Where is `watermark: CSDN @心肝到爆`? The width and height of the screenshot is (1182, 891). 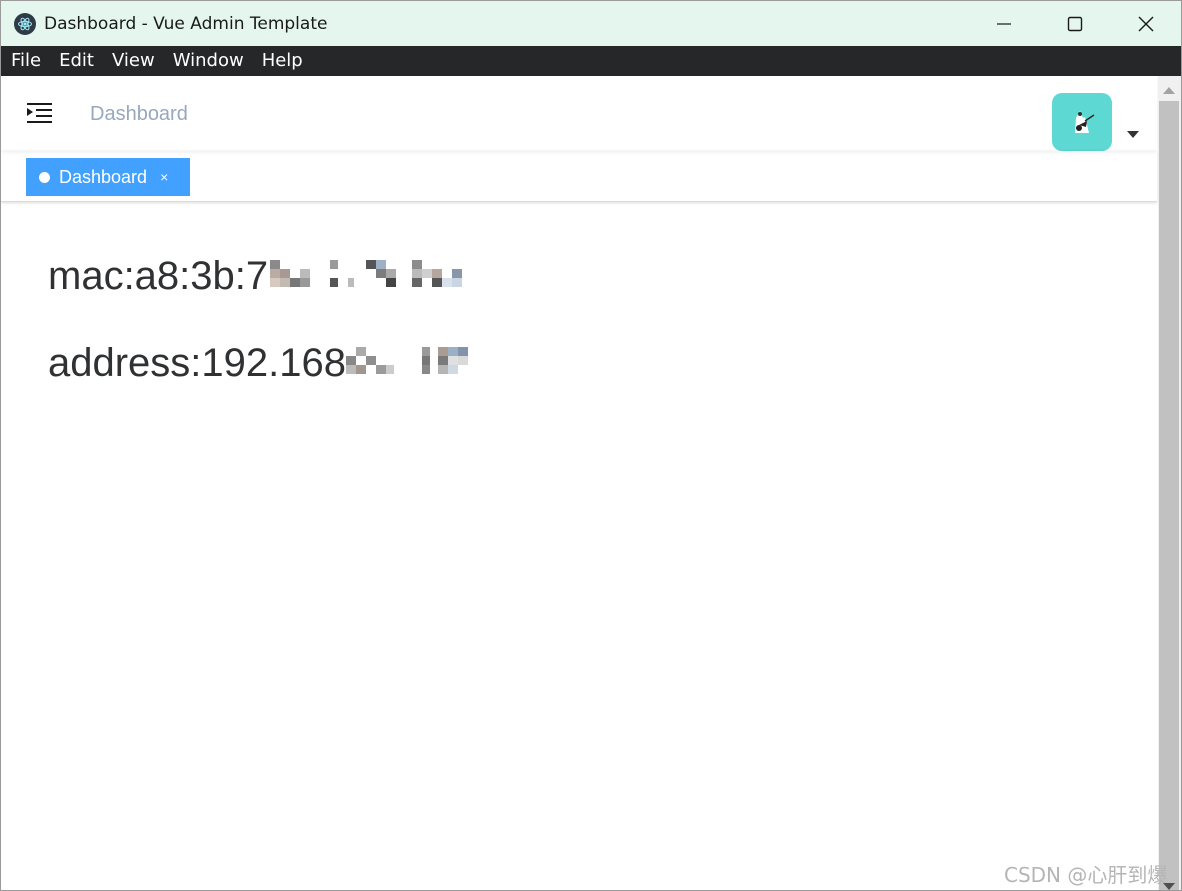 watermark: CSDN @心肝到爆 is located at coordinates (1086, 875).